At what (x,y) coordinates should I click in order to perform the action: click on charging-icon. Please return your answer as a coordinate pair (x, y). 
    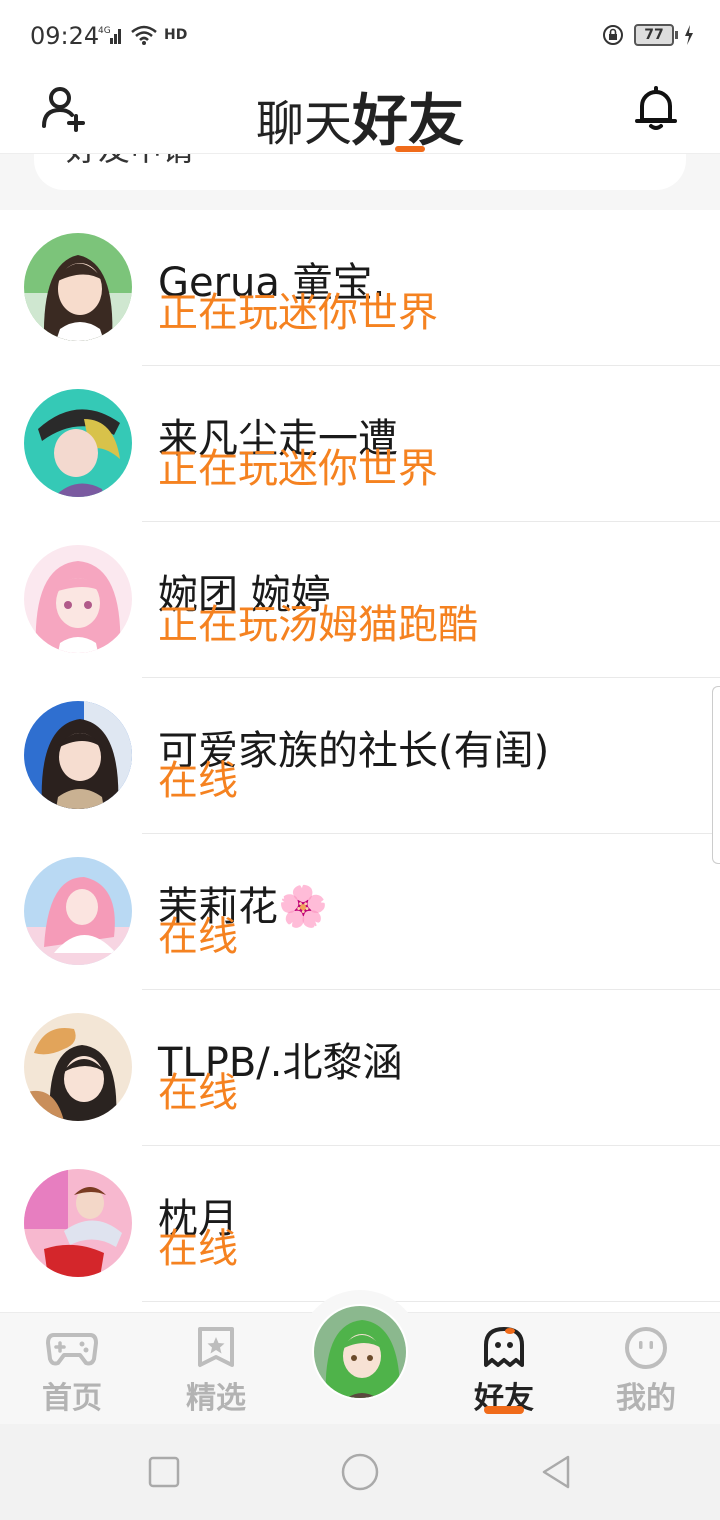
    Looking at the image, I should click on (689, 35).